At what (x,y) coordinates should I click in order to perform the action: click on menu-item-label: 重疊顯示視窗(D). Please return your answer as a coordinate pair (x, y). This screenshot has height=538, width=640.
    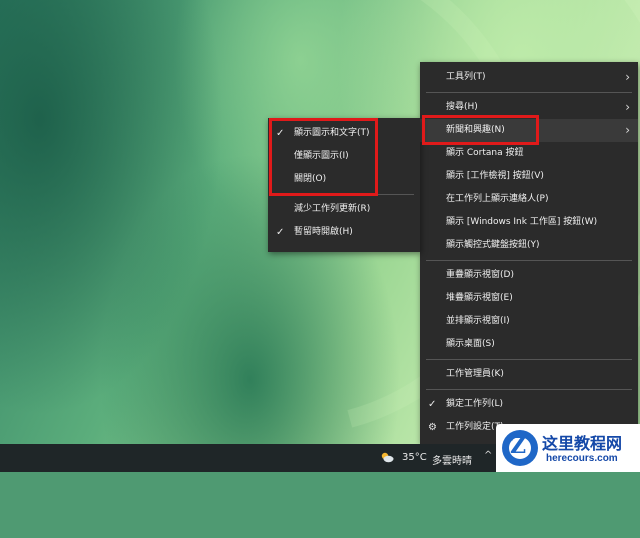
    Looking at the image, I should click on (480, 275).